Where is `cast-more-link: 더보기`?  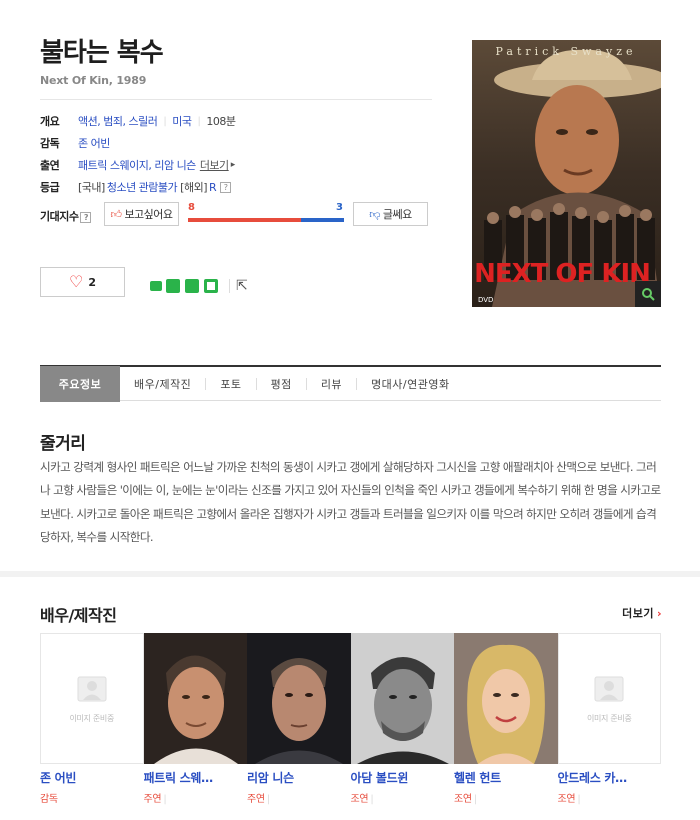 cast-more-link: 더보기 is located at coordinates (214, 165).